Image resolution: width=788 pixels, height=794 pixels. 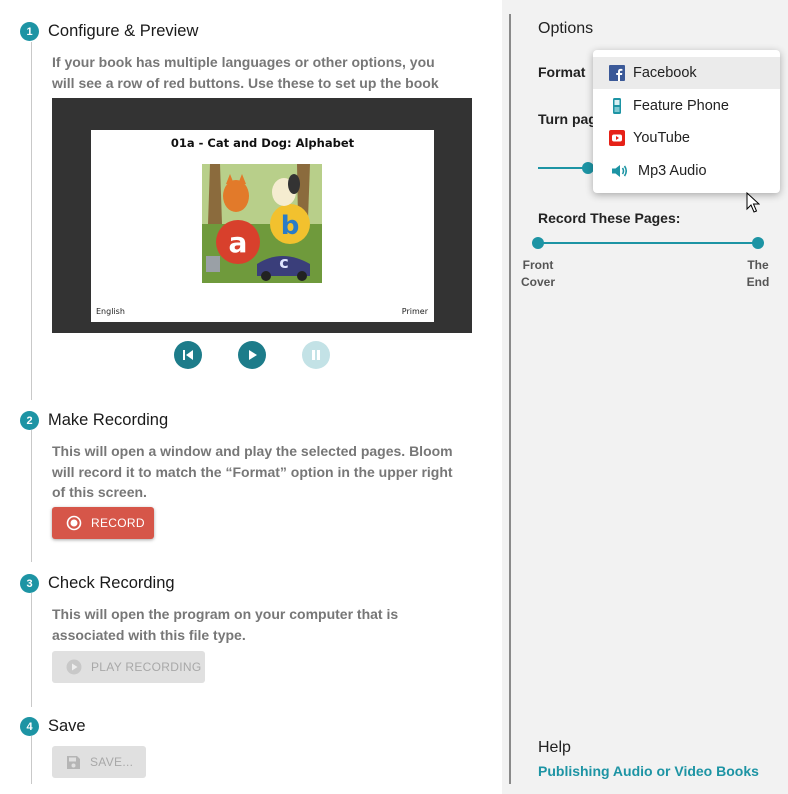 I want to click on step-1-title: Configure & Preview, so click(x=123, y=31).